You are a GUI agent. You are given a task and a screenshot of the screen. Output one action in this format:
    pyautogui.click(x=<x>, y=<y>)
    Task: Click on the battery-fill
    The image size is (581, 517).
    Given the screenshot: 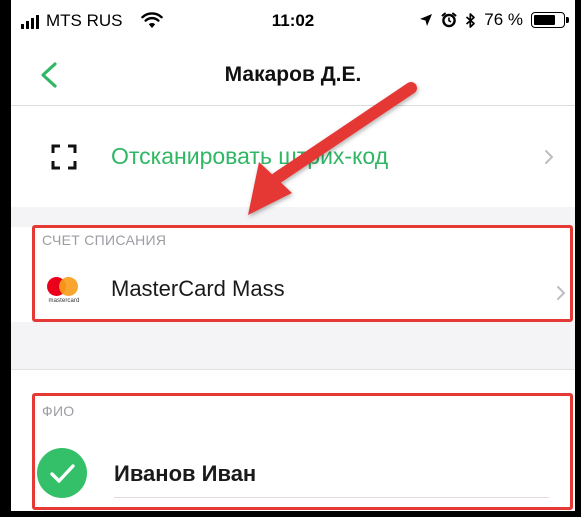 What is the action you would take?
    pyautogui.click(x=545, y=20)
    